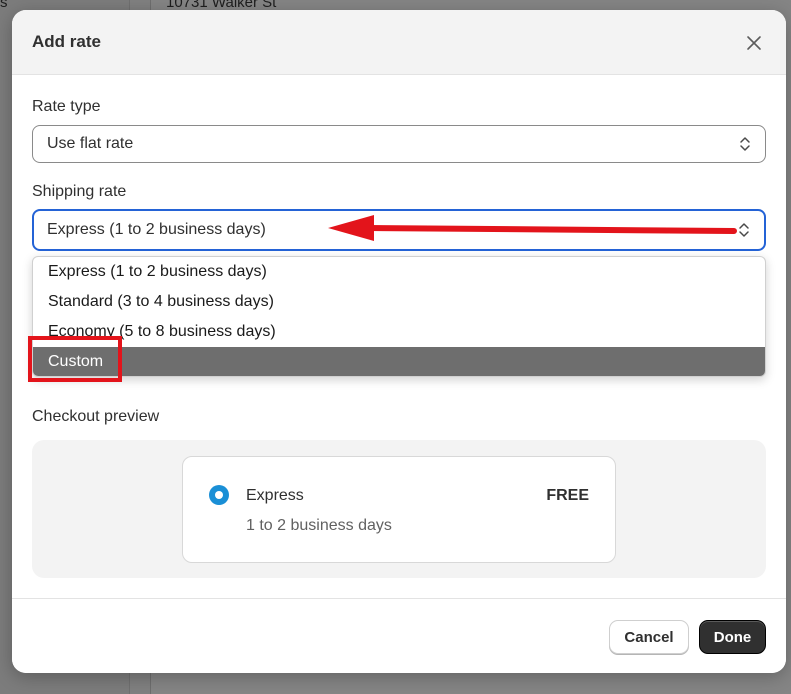 The height and width of the screenshot is (694, 791). I want to click on option-standard: Standard (3 to 4 business days), so click(399, 302).